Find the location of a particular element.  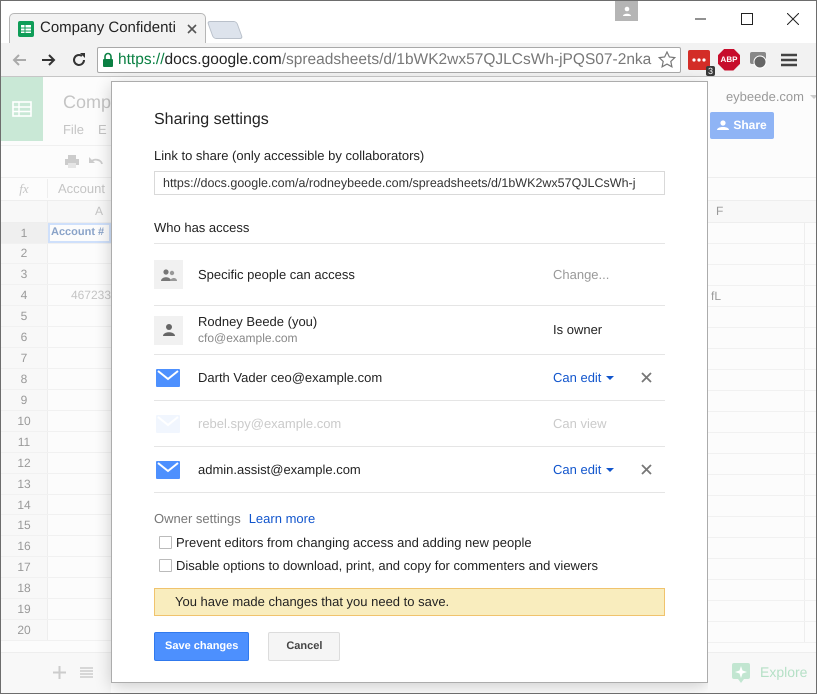

forward-icon is located at coordinates (49, 60).